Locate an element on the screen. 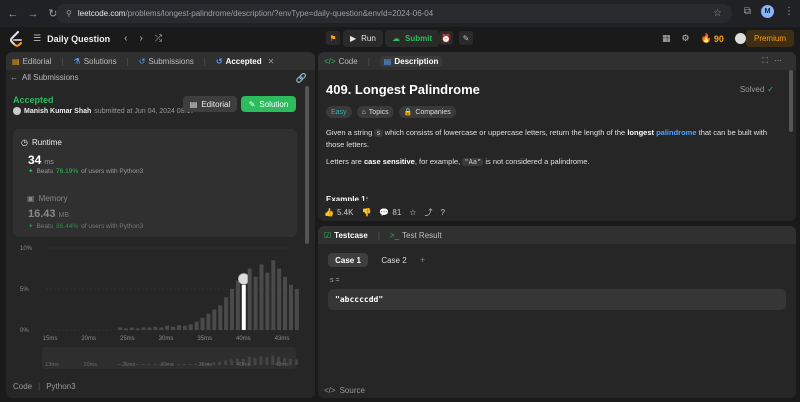 The height and width of the screenshot is (402, 800). extensions-icon: ⧉ is located at coordinates (747, 11).